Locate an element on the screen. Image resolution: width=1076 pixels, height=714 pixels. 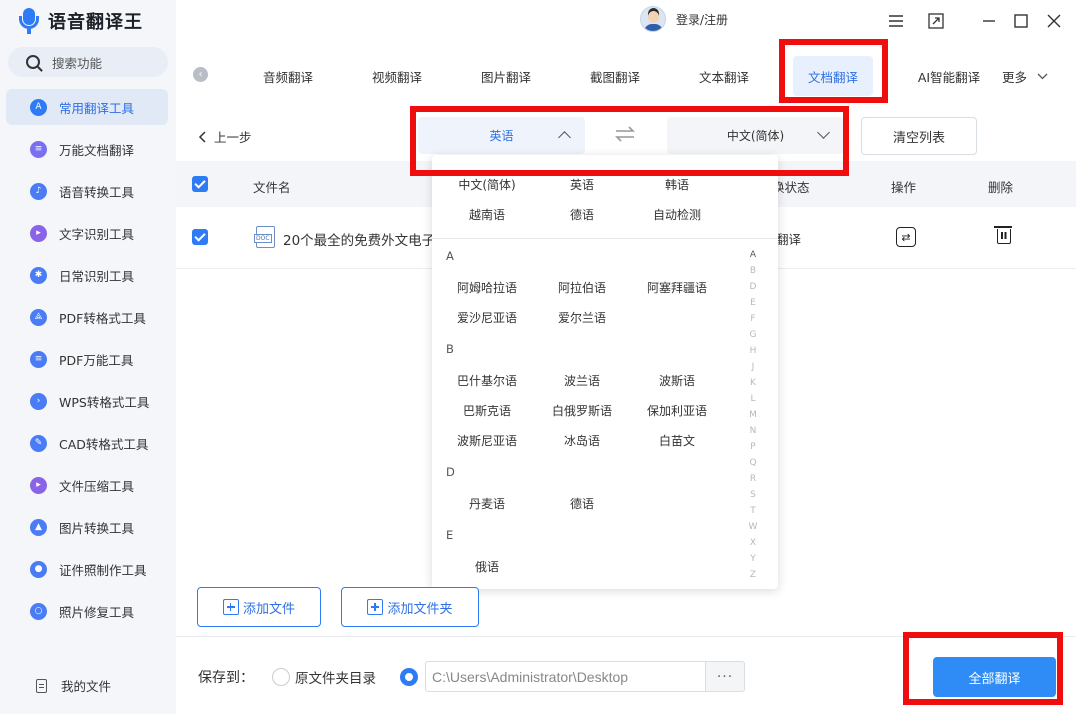
language-option: 白苗文 is located at coordinates (677, 440).